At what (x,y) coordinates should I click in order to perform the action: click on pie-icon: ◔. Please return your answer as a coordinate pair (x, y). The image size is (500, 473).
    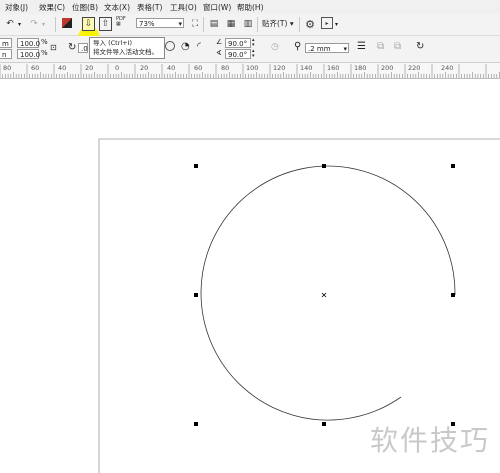
    Looking at the image, I should click on (185, 46).